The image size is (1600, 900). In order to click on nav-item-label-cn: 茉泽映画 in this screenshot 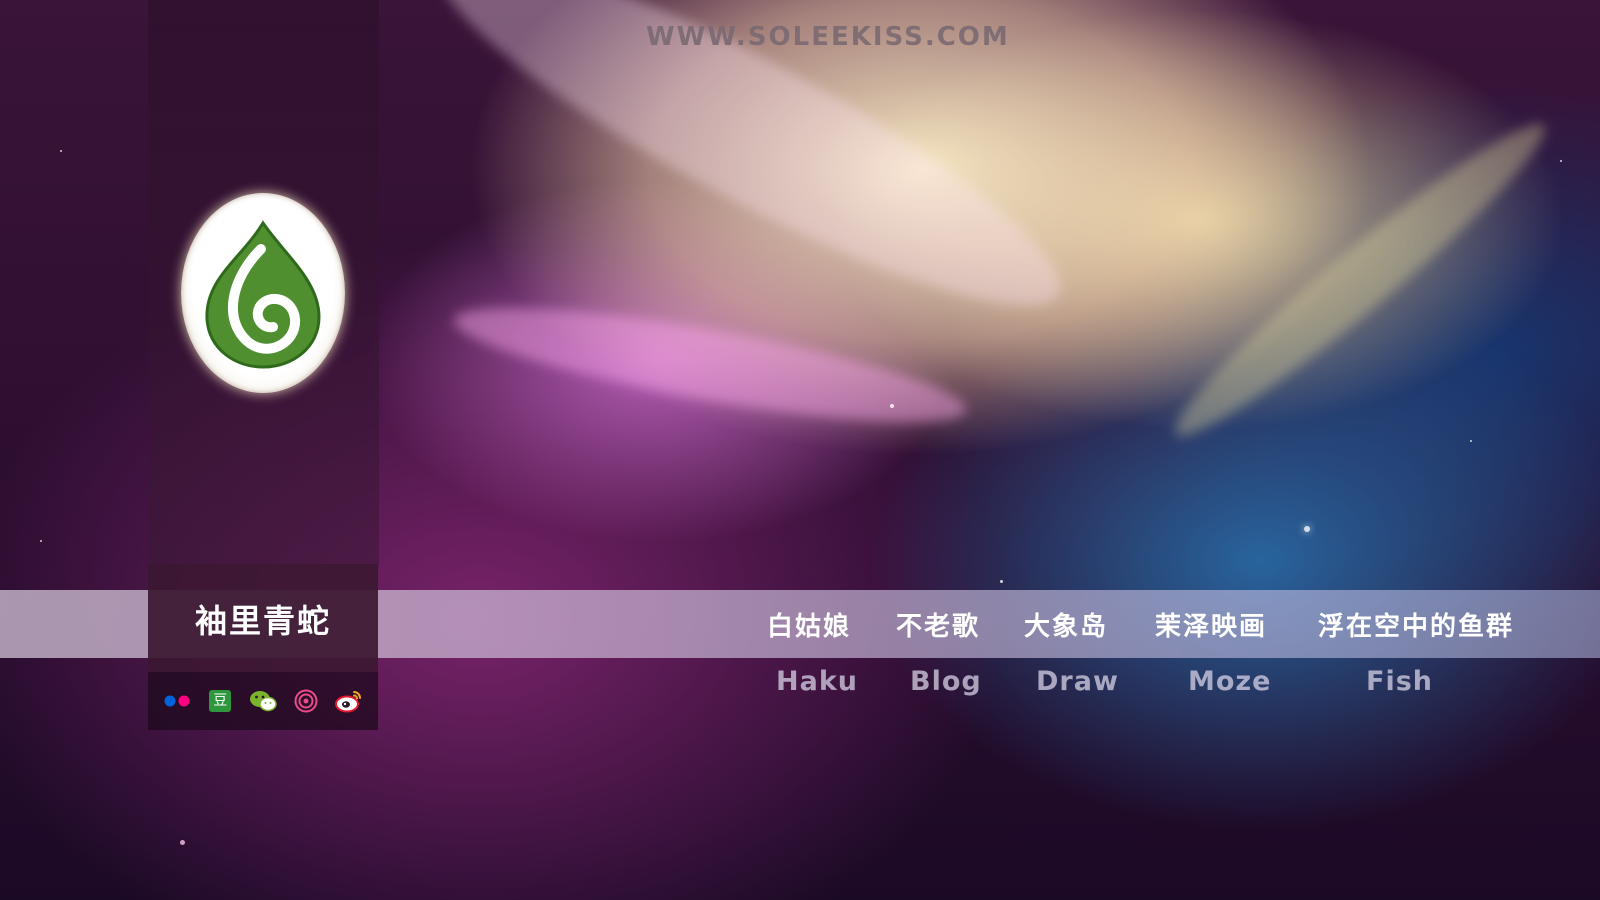, I will do `click(1211, 627)`.